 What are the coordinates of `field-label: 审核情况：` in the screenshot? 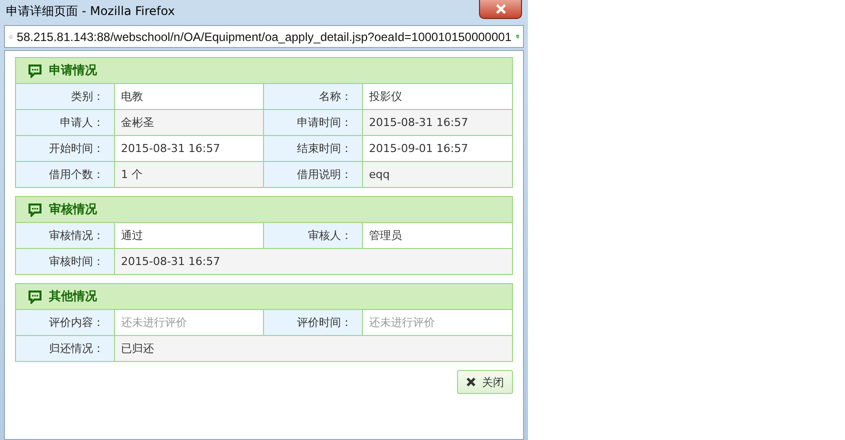 It's located at (65, 235).